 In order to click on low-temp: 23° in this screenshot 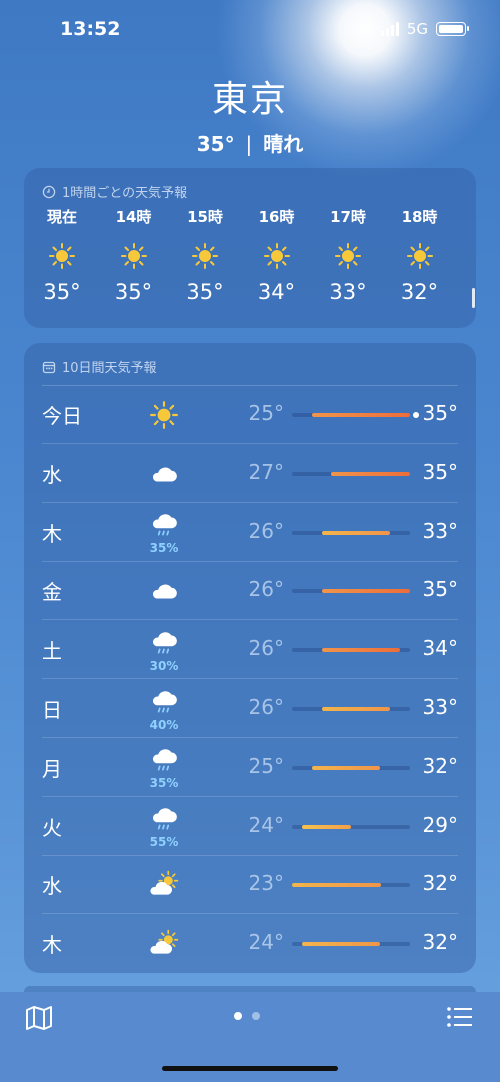, I will do `click(266, 883)`.